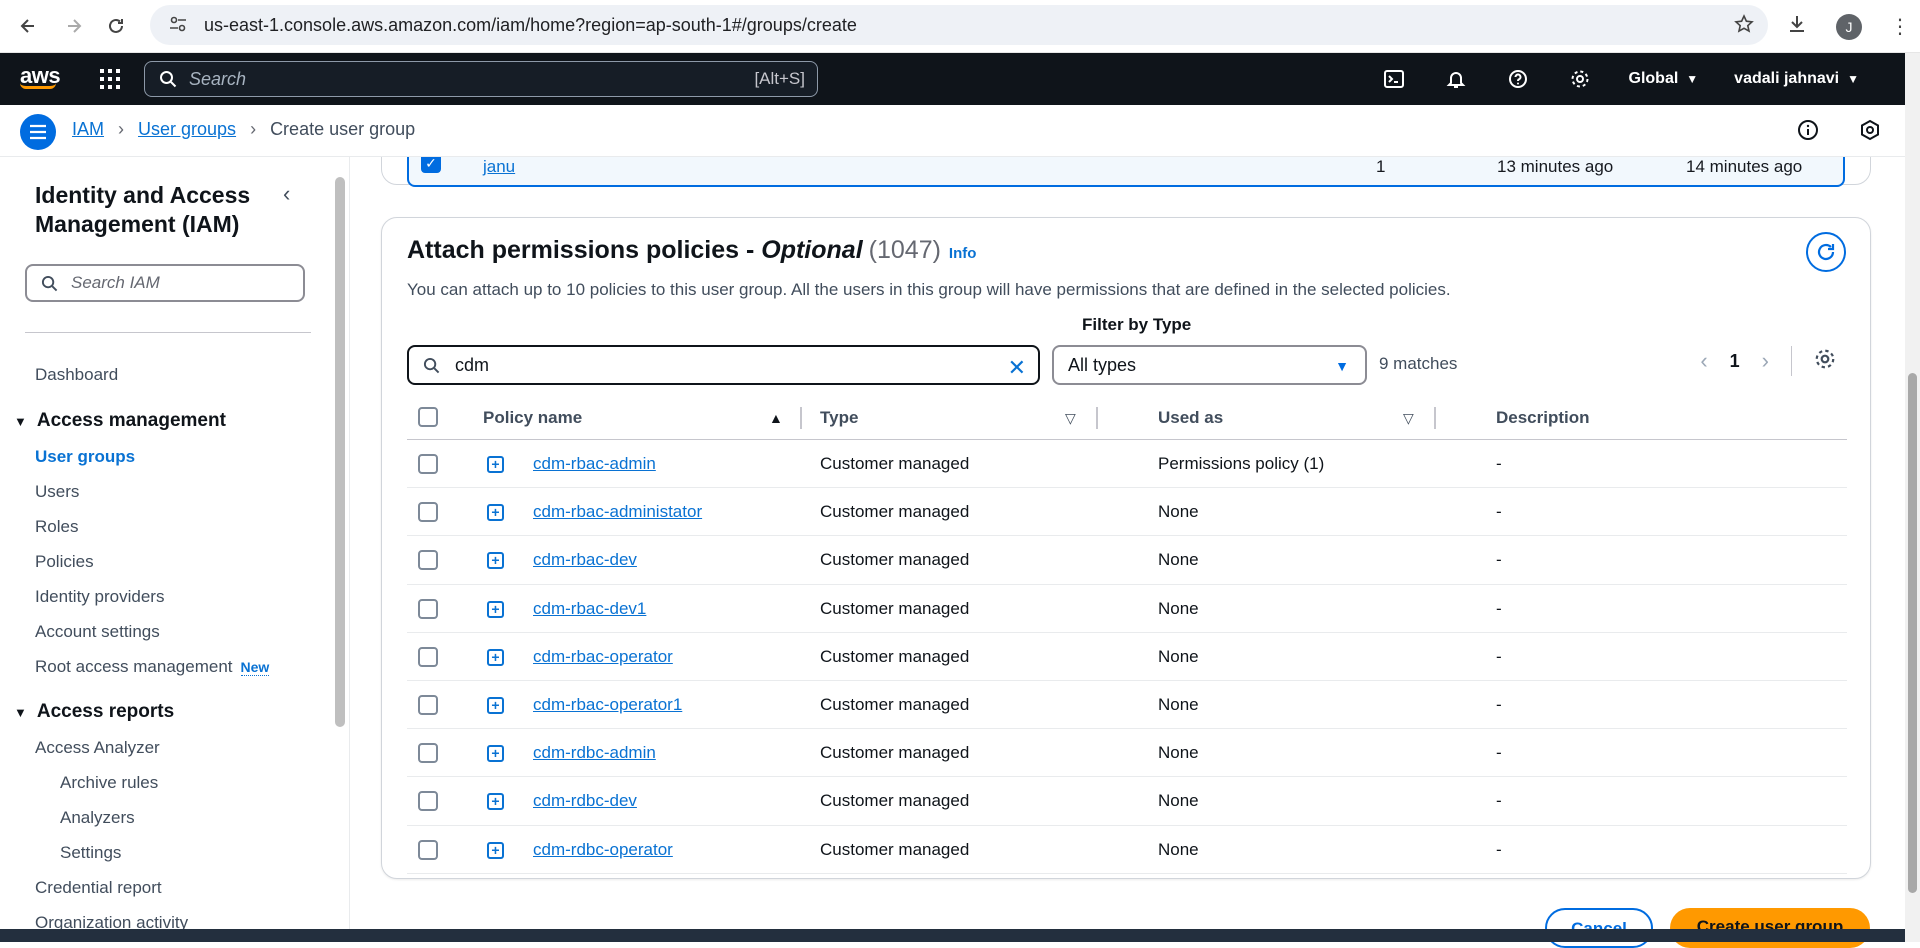 The height and width of the screenshot is (948, 1920). What do you see at coordinates (1664, 79) in the screenshot?
I see `region-selector: Global ▼` at bounding box center [1664, 79].